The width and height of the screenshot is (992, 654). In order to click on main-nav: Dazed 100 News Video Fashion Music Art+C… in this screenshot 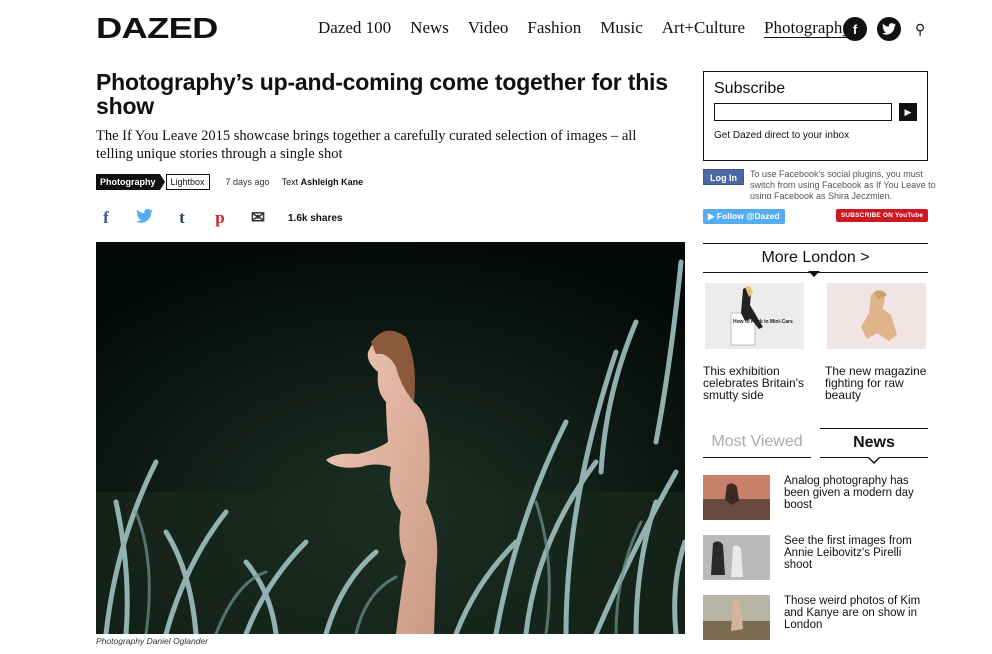, I will do `click(584, 28)`.